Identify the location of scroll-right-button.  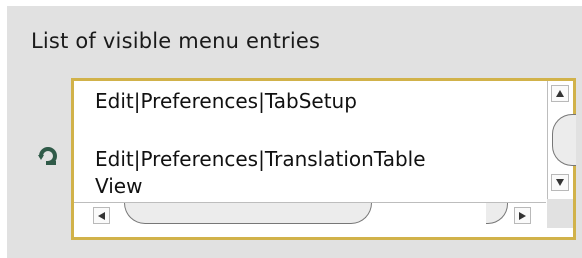
(522, 215).